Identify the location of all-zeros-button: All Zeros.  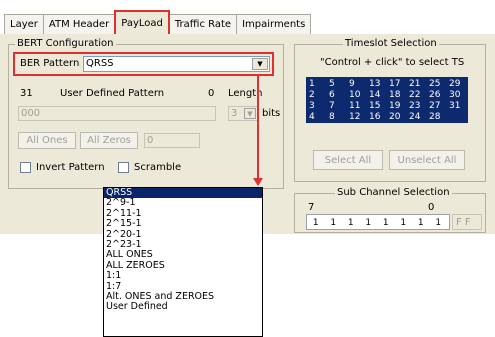
(109, 140).